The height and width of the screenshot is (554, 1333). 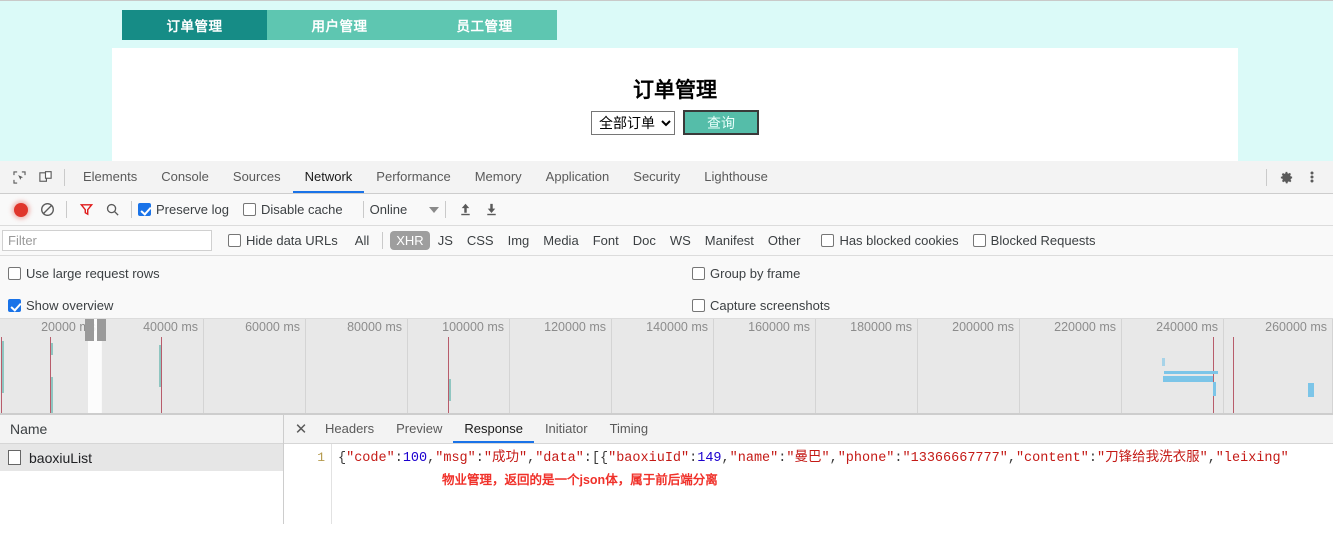 I want to click on tab-sources: Sources, so click(x=257, y=177).